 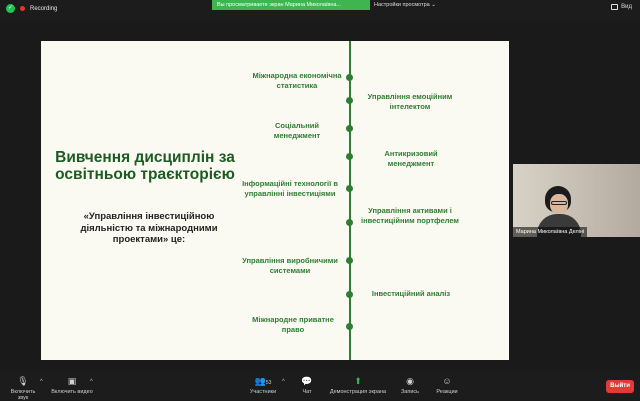 I want to click on grid-view-icon, so click(x=615, y=7).